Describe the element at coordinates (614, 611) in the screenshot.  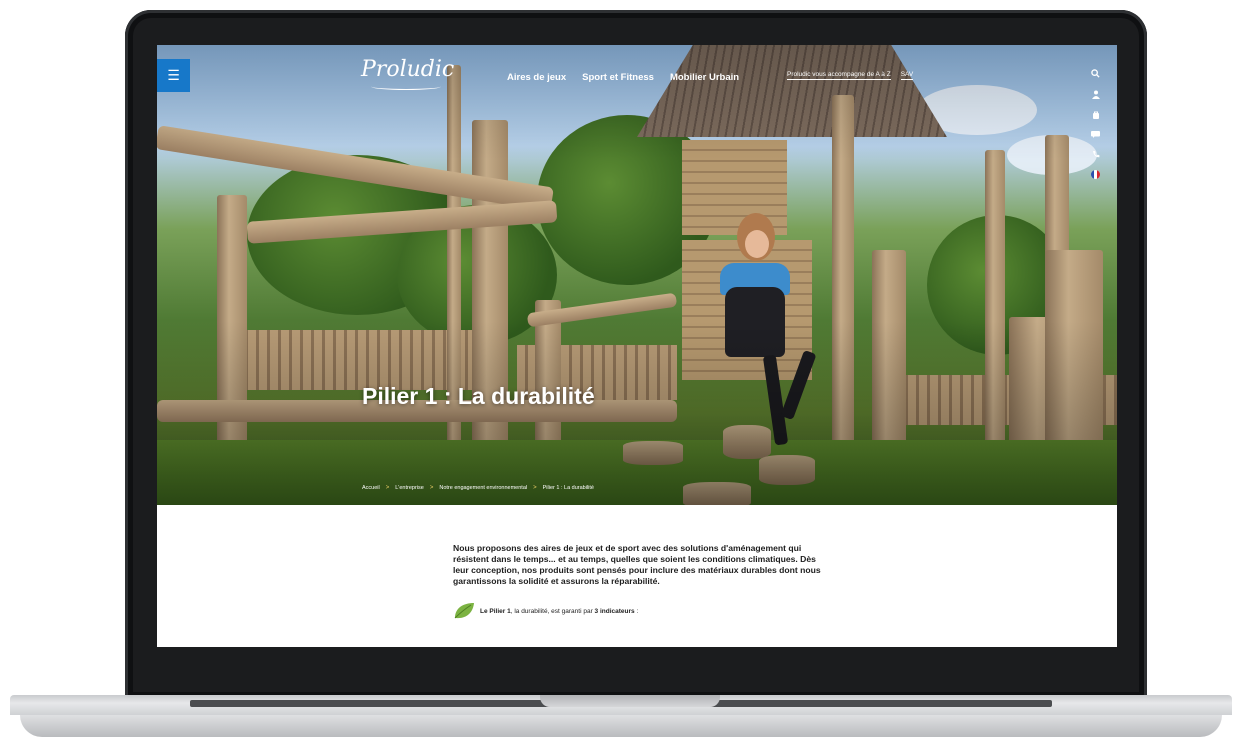
I see `pillar-count: 3 indicateurs` at that location.